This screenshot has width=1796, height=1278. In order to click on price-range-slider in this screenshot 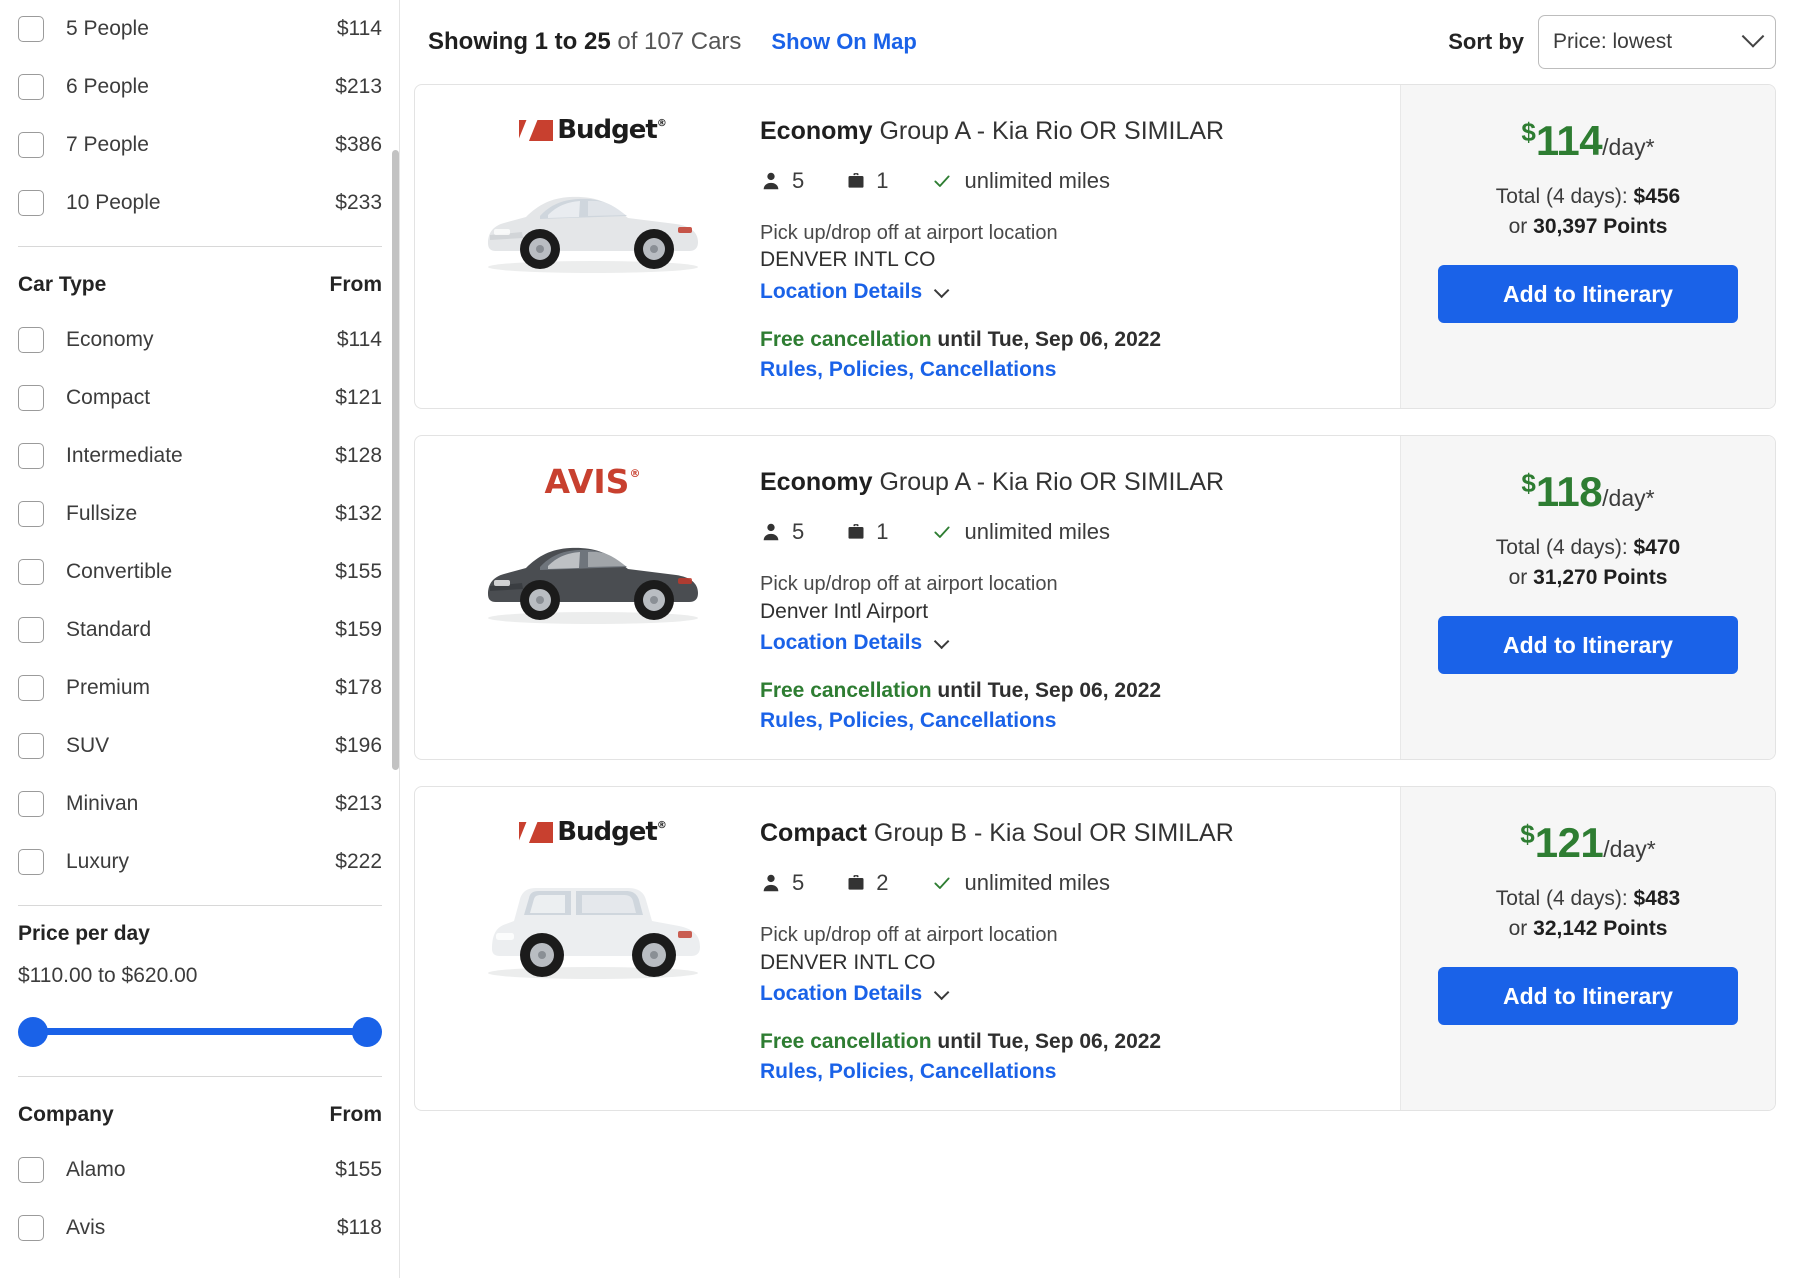, I will do `click(200, 1034)`.